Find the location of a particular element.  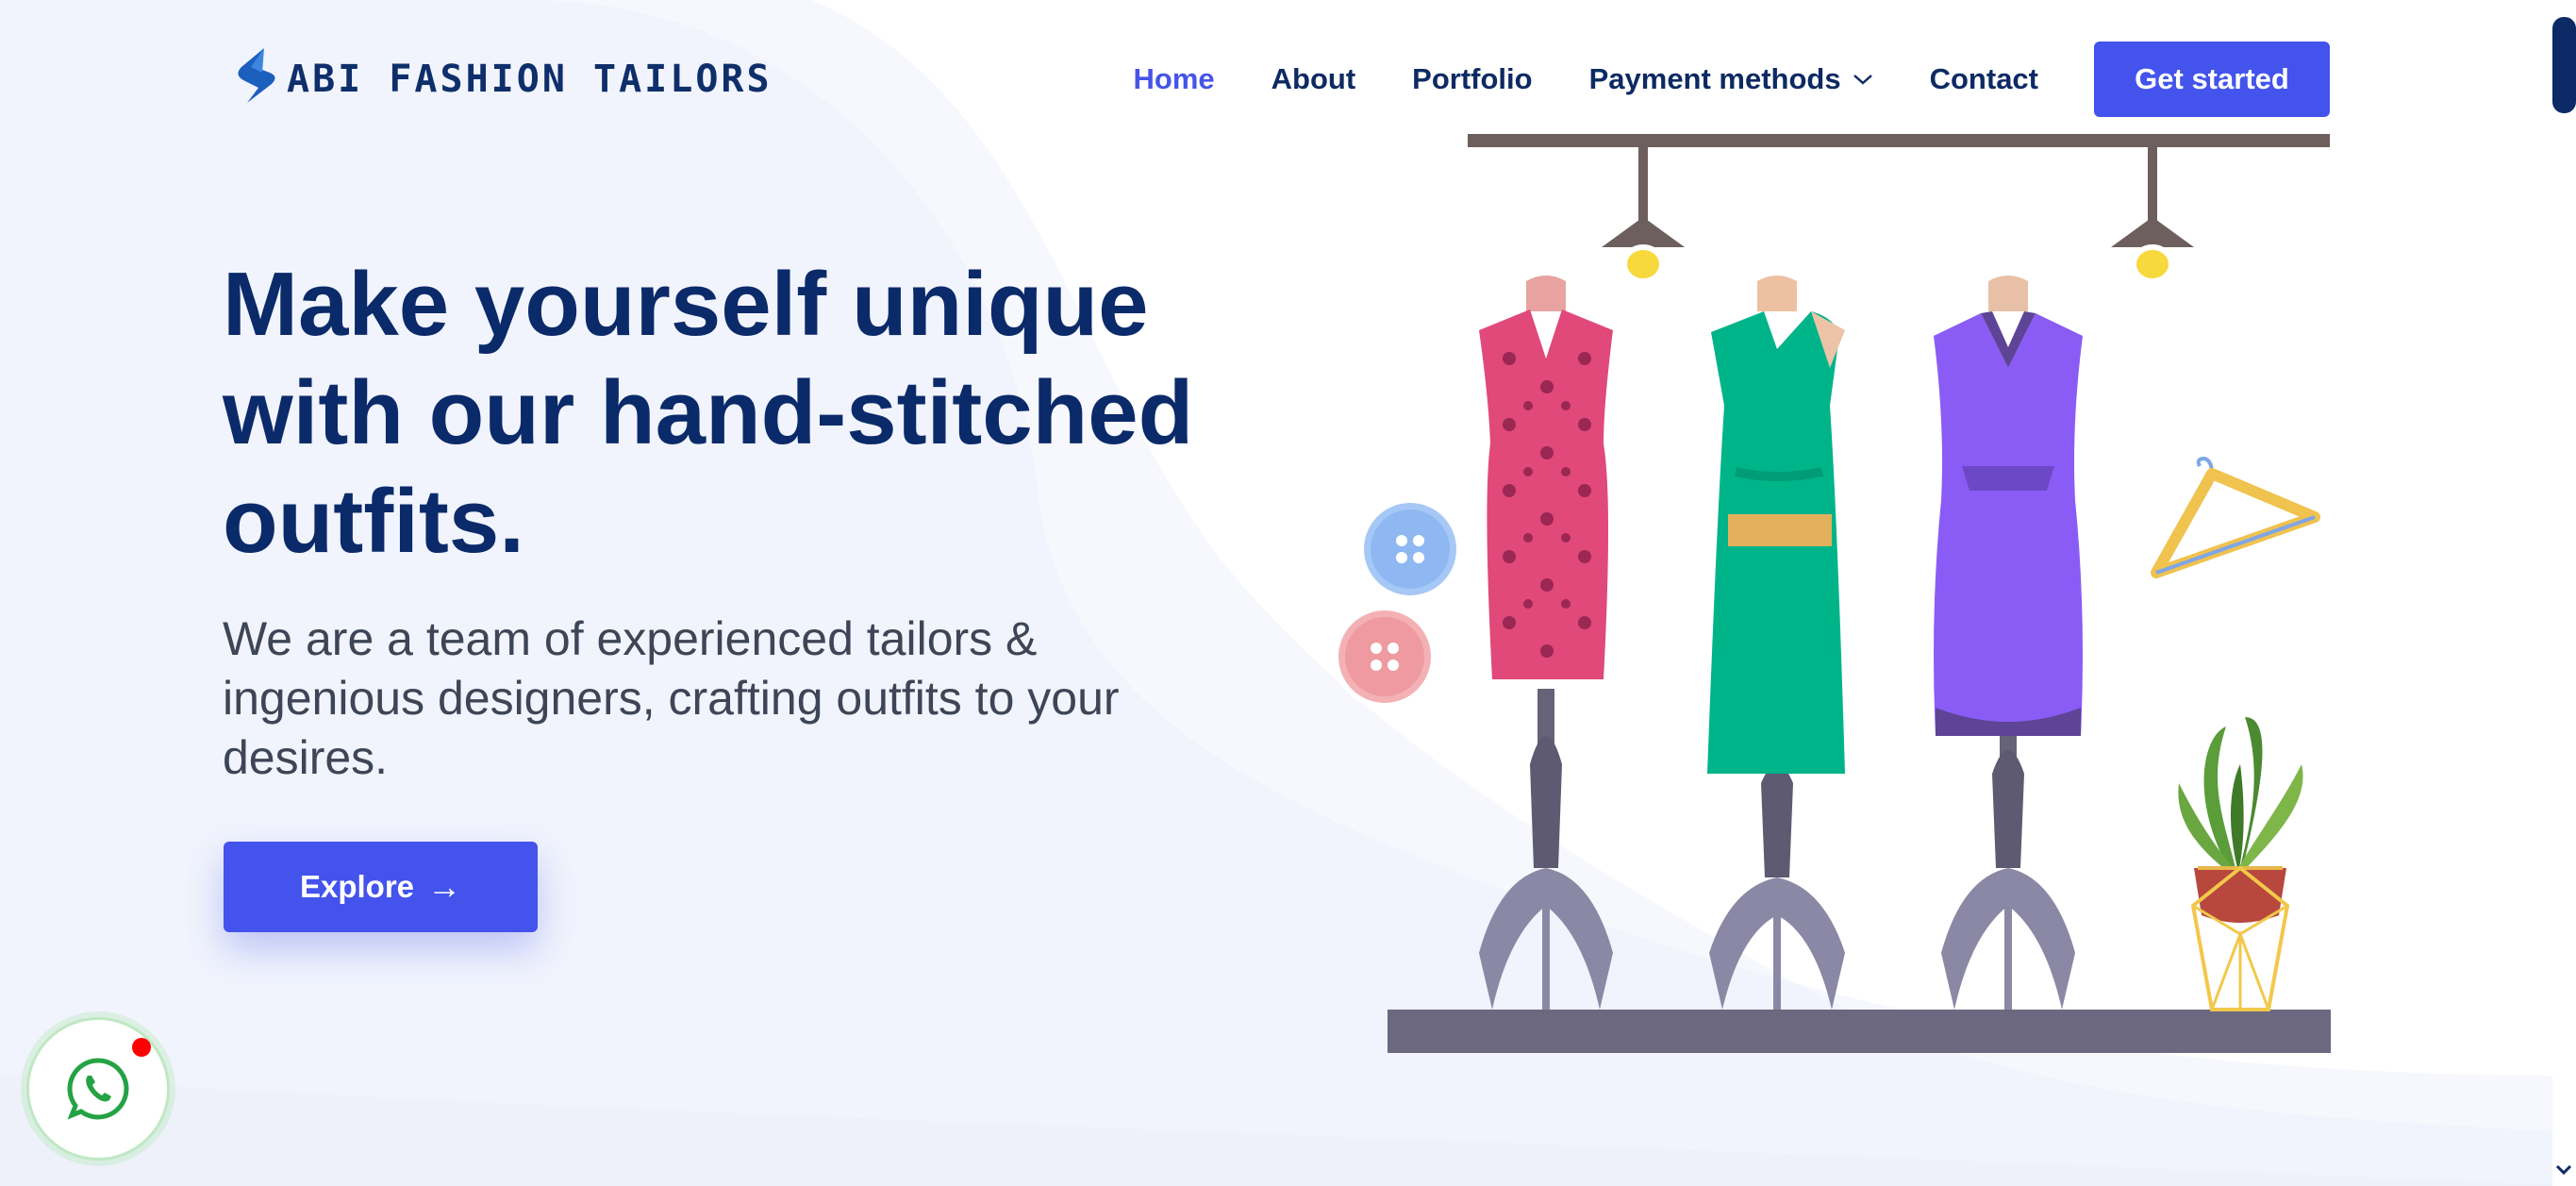

brand-logo: ABI FASHION TAILORS is located at coordinates (501, 79).